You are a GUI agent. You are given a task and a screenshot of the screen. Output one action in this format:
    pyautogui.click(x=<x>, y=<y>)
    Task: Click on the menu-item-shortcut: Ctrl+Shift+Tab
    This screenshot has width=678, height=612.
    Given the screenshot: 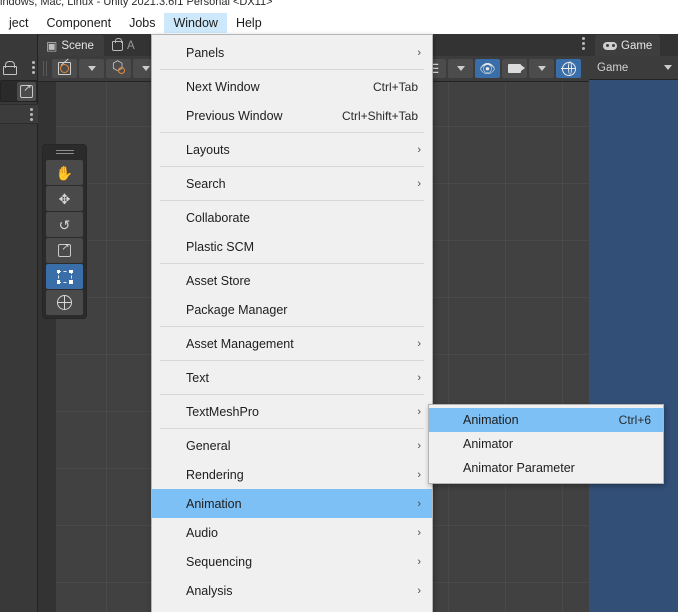 What is the action you would take?
    pyautogui.click(x=379, y=115)
    